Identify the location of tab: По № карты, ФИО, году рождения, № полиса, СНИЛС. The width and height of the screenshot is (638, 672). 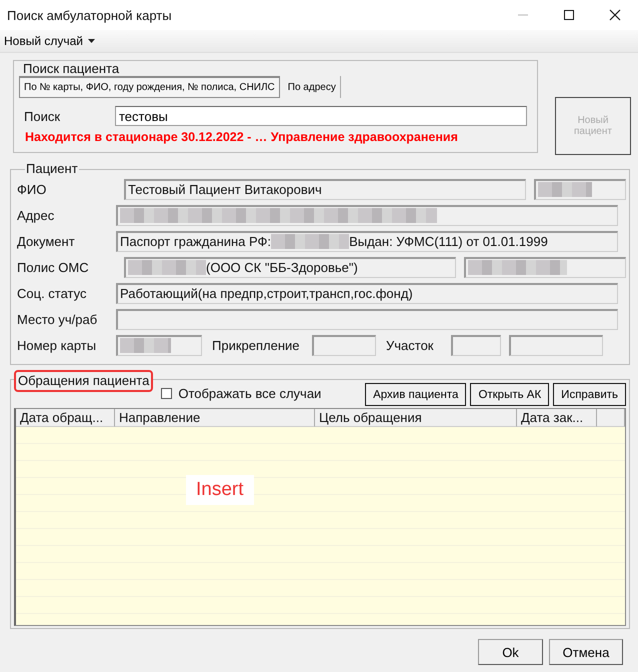
(149, 87).